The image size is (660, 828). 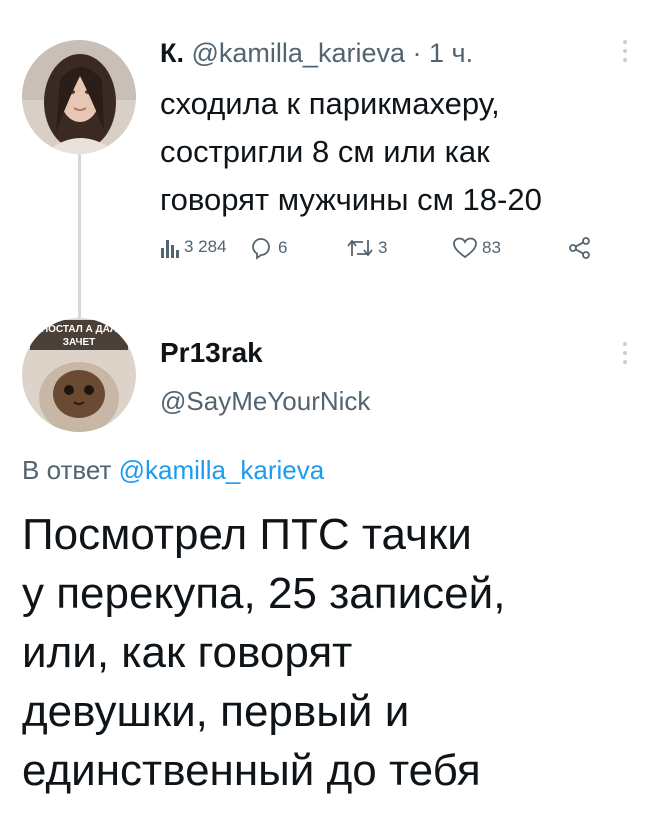 What do you see at coordinates (67, 470) in the screenshot?
I see `reply-prefix: В ответ` at bounding box center [67, 470].